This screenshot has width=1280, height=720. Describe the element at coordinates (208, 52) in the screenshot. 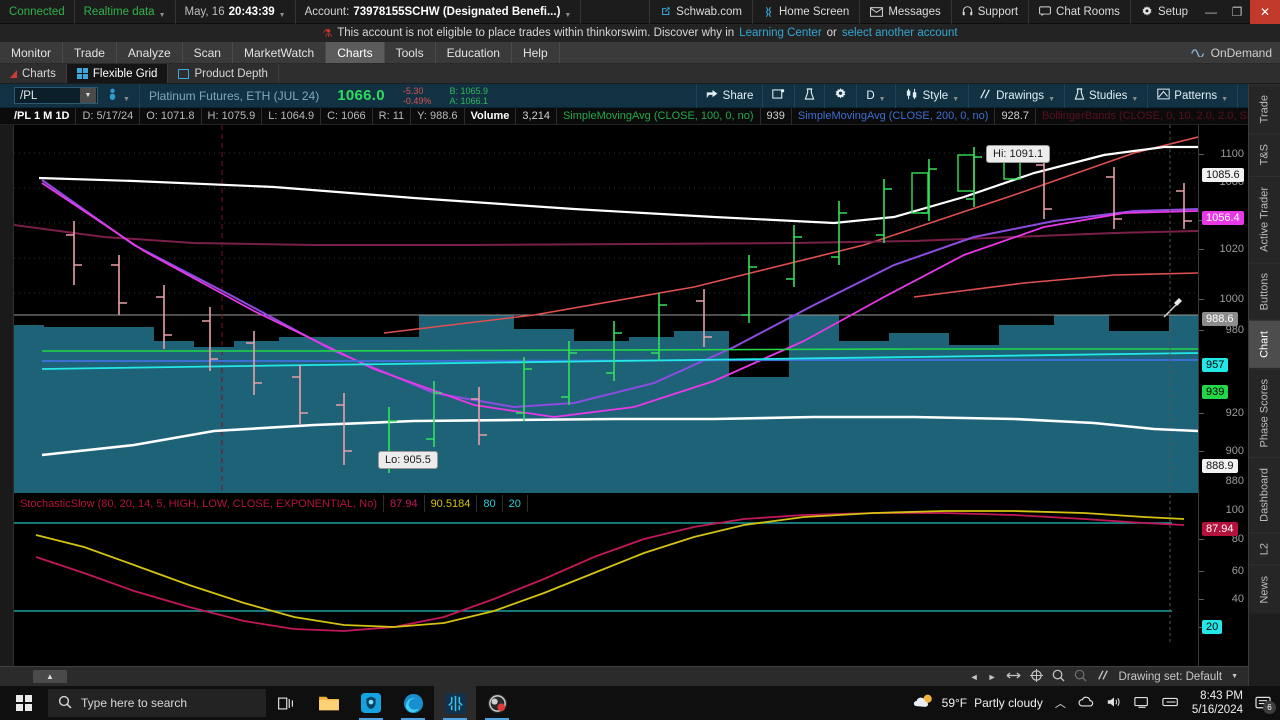

I see `menu-item-scan: Scan` at that location.